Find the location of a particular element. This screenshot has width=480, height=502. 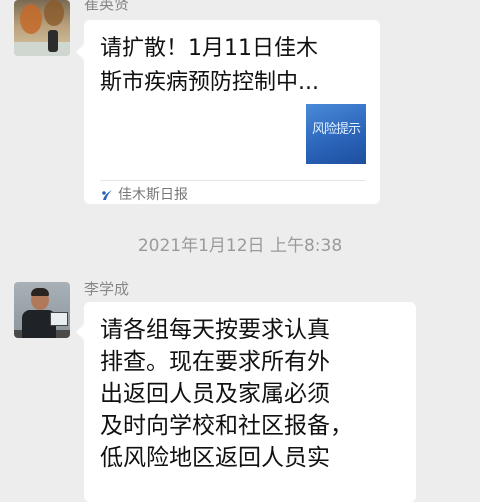

link-card-thumbnail: 风险提示 is located at coordinates (336, 134).